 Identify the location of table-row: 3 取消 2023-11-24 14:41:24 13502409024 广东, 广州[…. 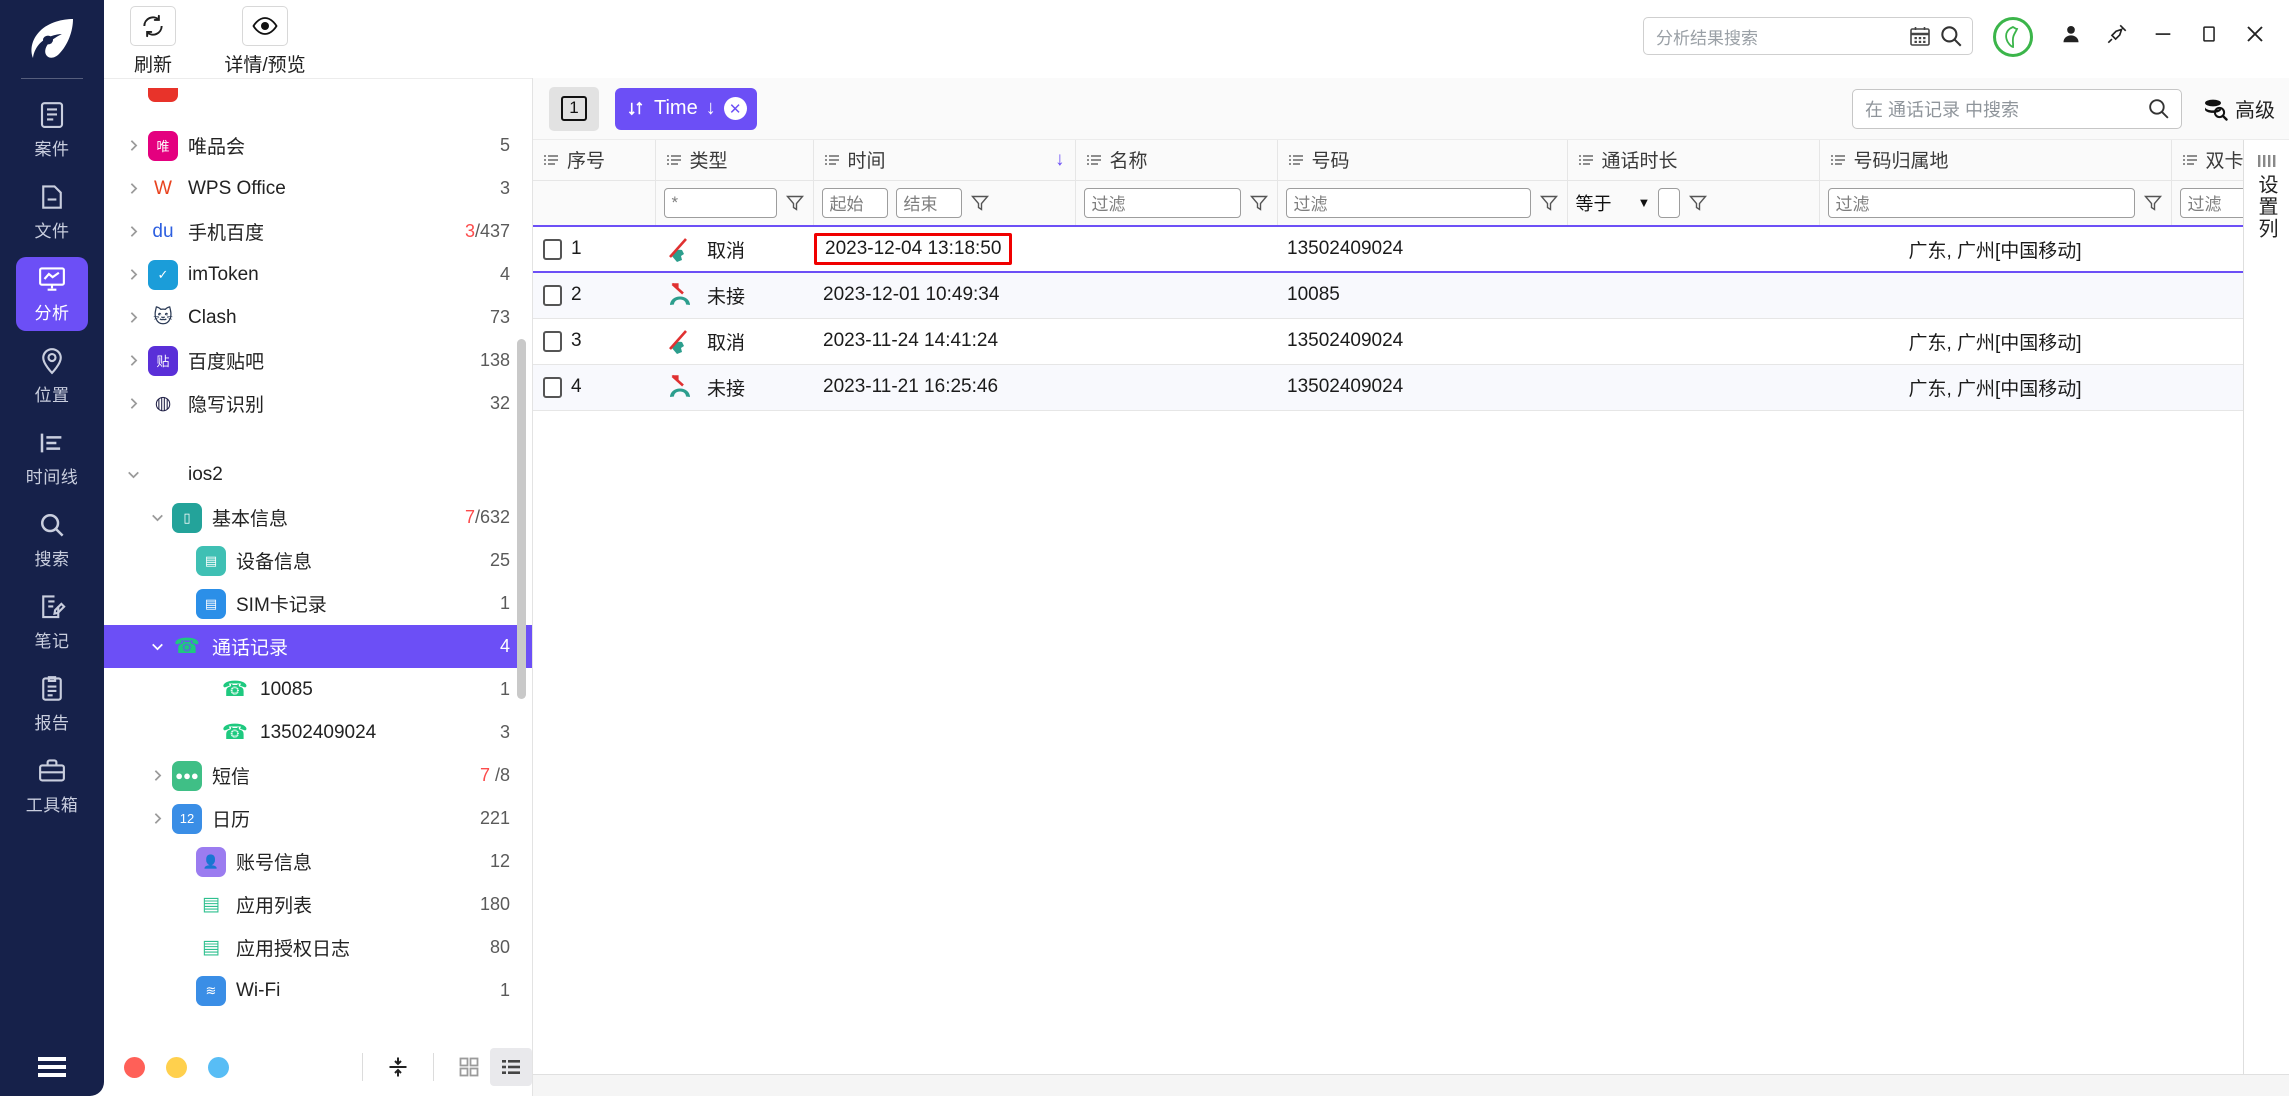
(1388, 341).